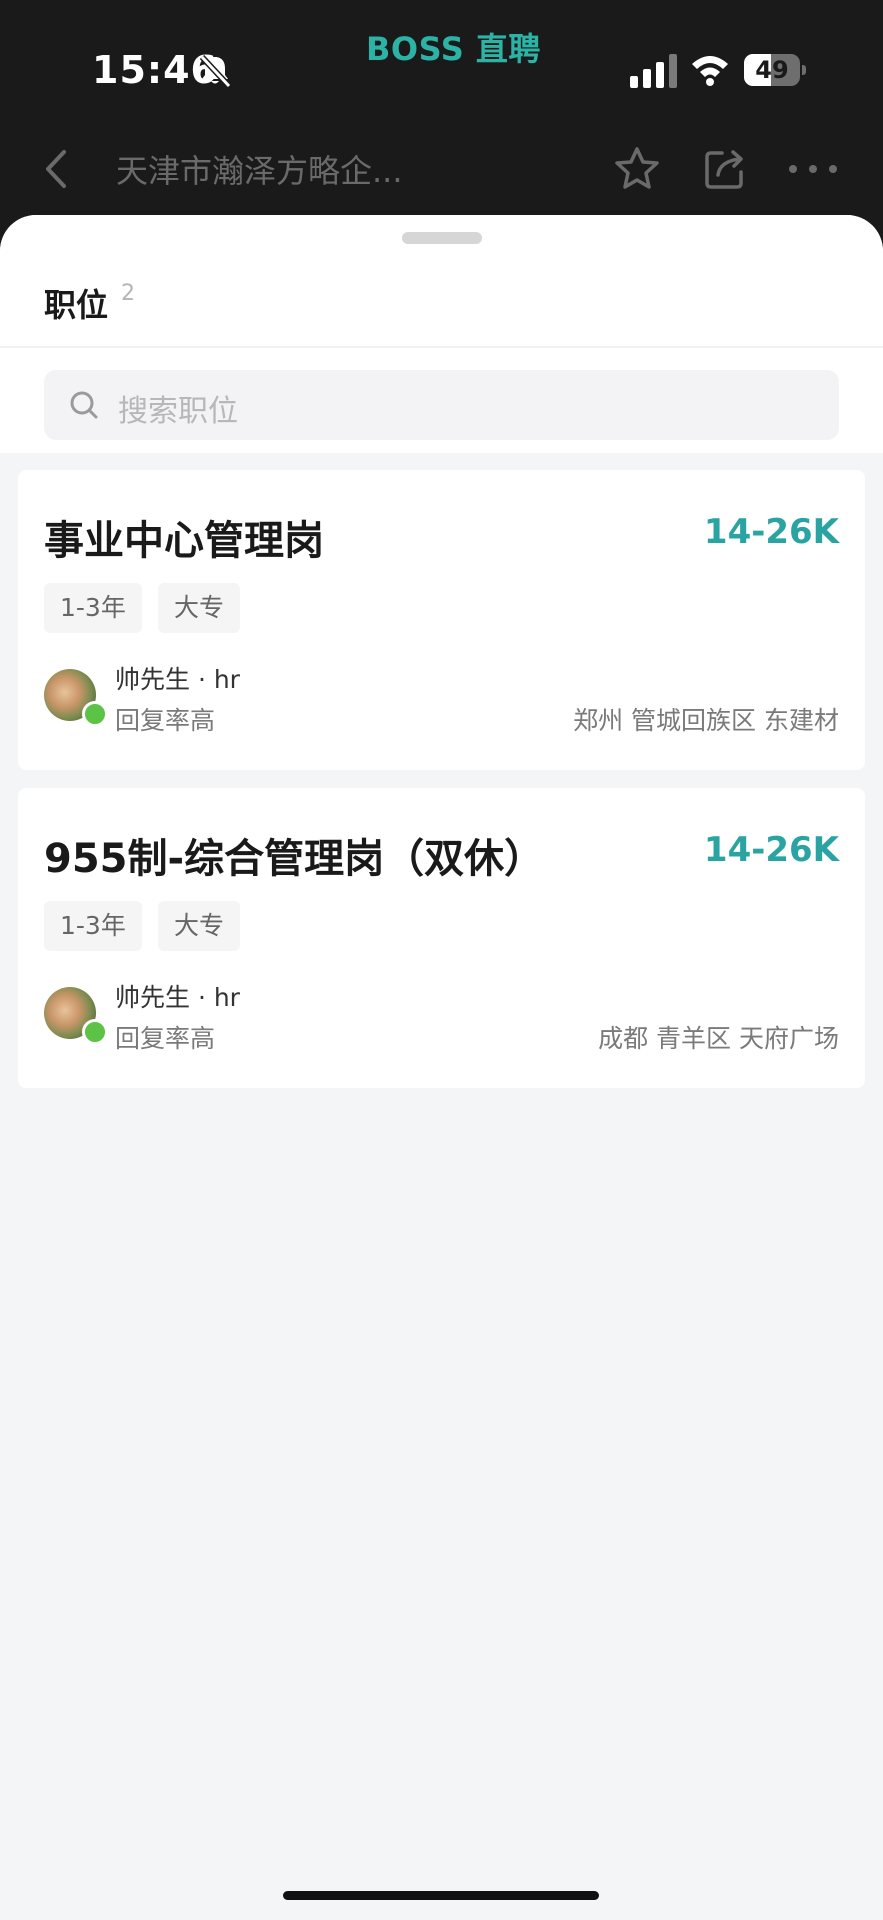 The height and width of the screenshot is (1920, 883). What do you see at coordinates (706, 720) in the screenshot?
I see `job-location: 郑州 管城回族区 东建材` at bounding box center [706, 720].